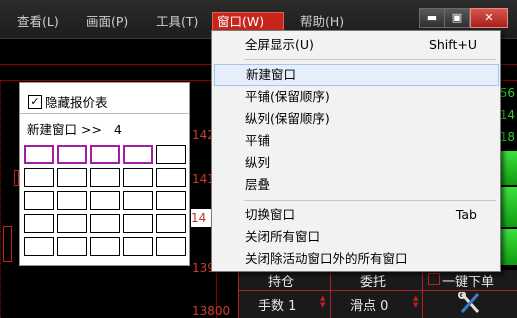 Image resolution: width=517 pixels, height=318 pixels. Describe the element at coordinates (355, 163) in the screenshot. I see `menu-item-columns: 纵列` at that location.